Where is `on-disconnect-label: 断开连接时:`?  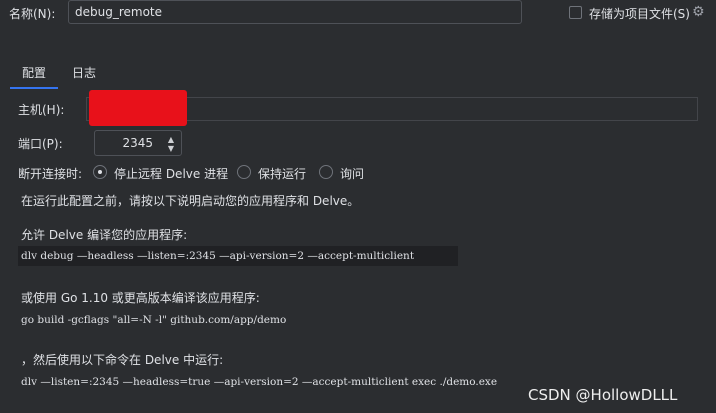 on-disconnect-label: 断开连接时: is located at coordinates (50, 174).